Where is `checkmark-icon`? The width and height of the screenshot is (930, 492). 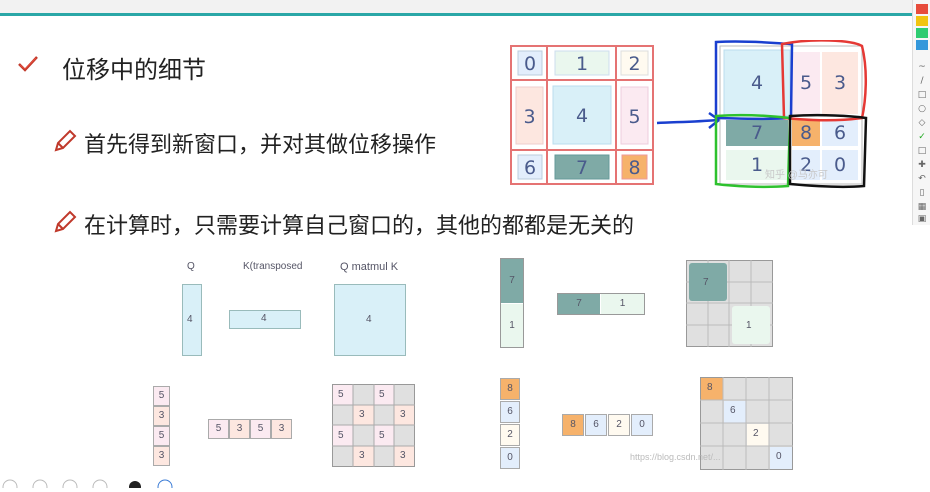
checkmark-icon is located at coordinates (28, 64).